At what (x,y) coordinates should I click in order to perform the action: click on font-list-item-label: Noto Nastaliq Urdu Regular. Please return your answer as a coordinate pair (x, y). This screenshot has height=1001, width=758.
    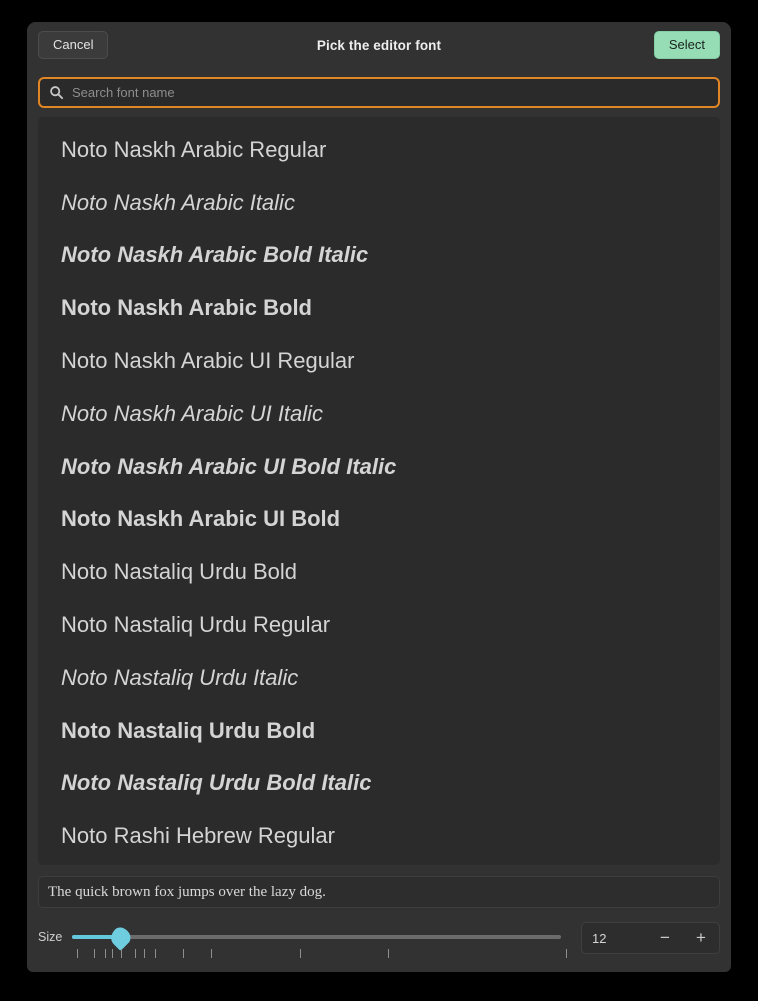
    Looking at the image, I should click on (196, 624).